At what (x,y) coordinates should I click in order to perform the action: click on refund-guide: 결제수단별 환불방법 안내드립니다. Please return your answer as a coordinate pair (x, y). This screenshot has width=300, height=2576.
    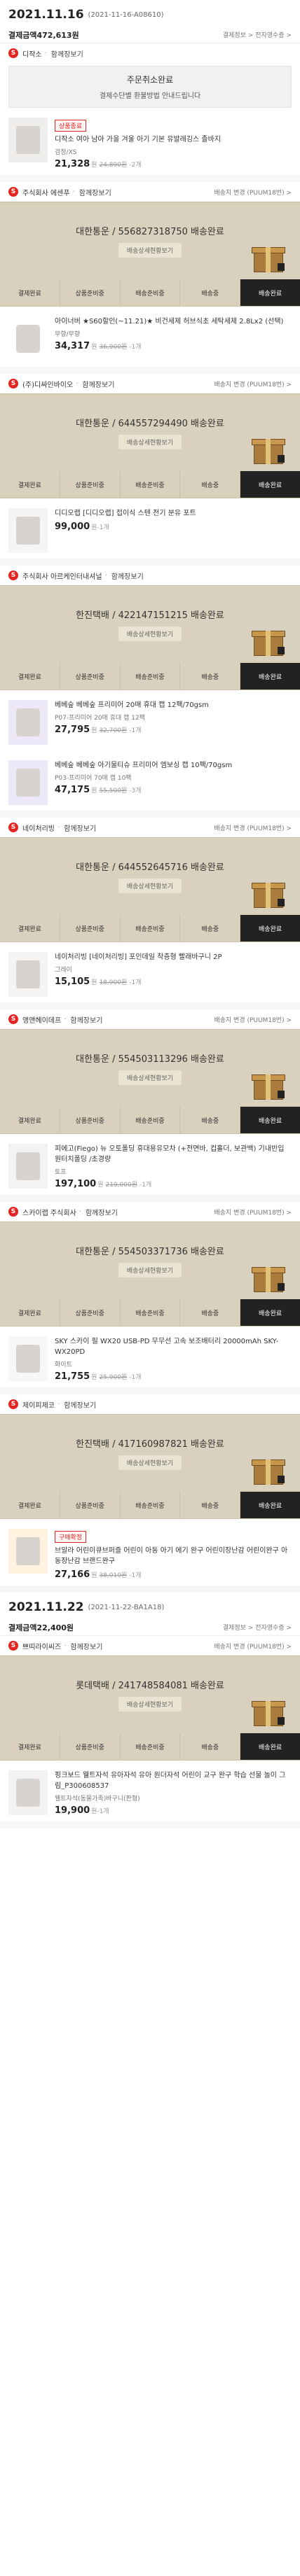
    Looking at the image, I should click on (150, 95).